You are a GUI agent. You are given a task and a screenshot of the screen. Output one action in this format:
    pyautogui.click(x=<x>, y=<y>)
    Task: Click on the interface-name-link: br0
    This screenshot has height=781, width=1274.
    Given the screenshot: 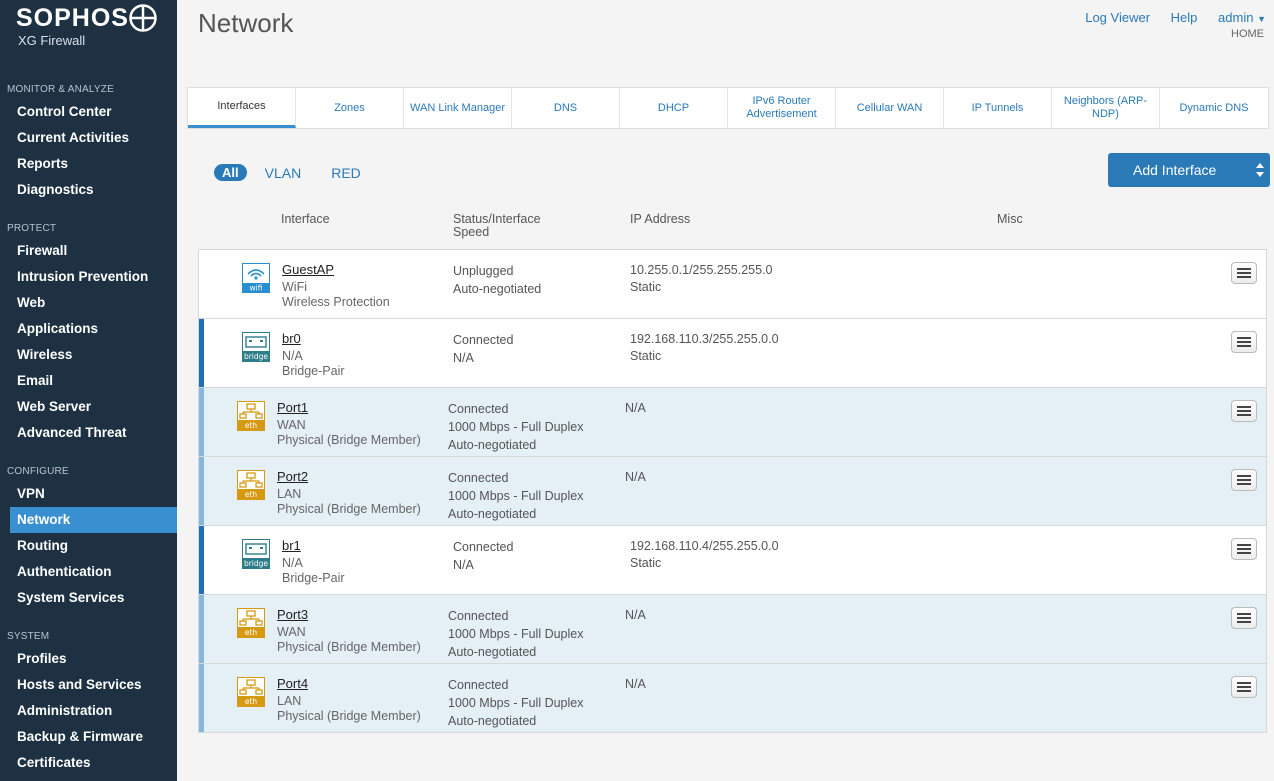 What is the action you would take?
    pyautogui.click(x=291, y=338)
    